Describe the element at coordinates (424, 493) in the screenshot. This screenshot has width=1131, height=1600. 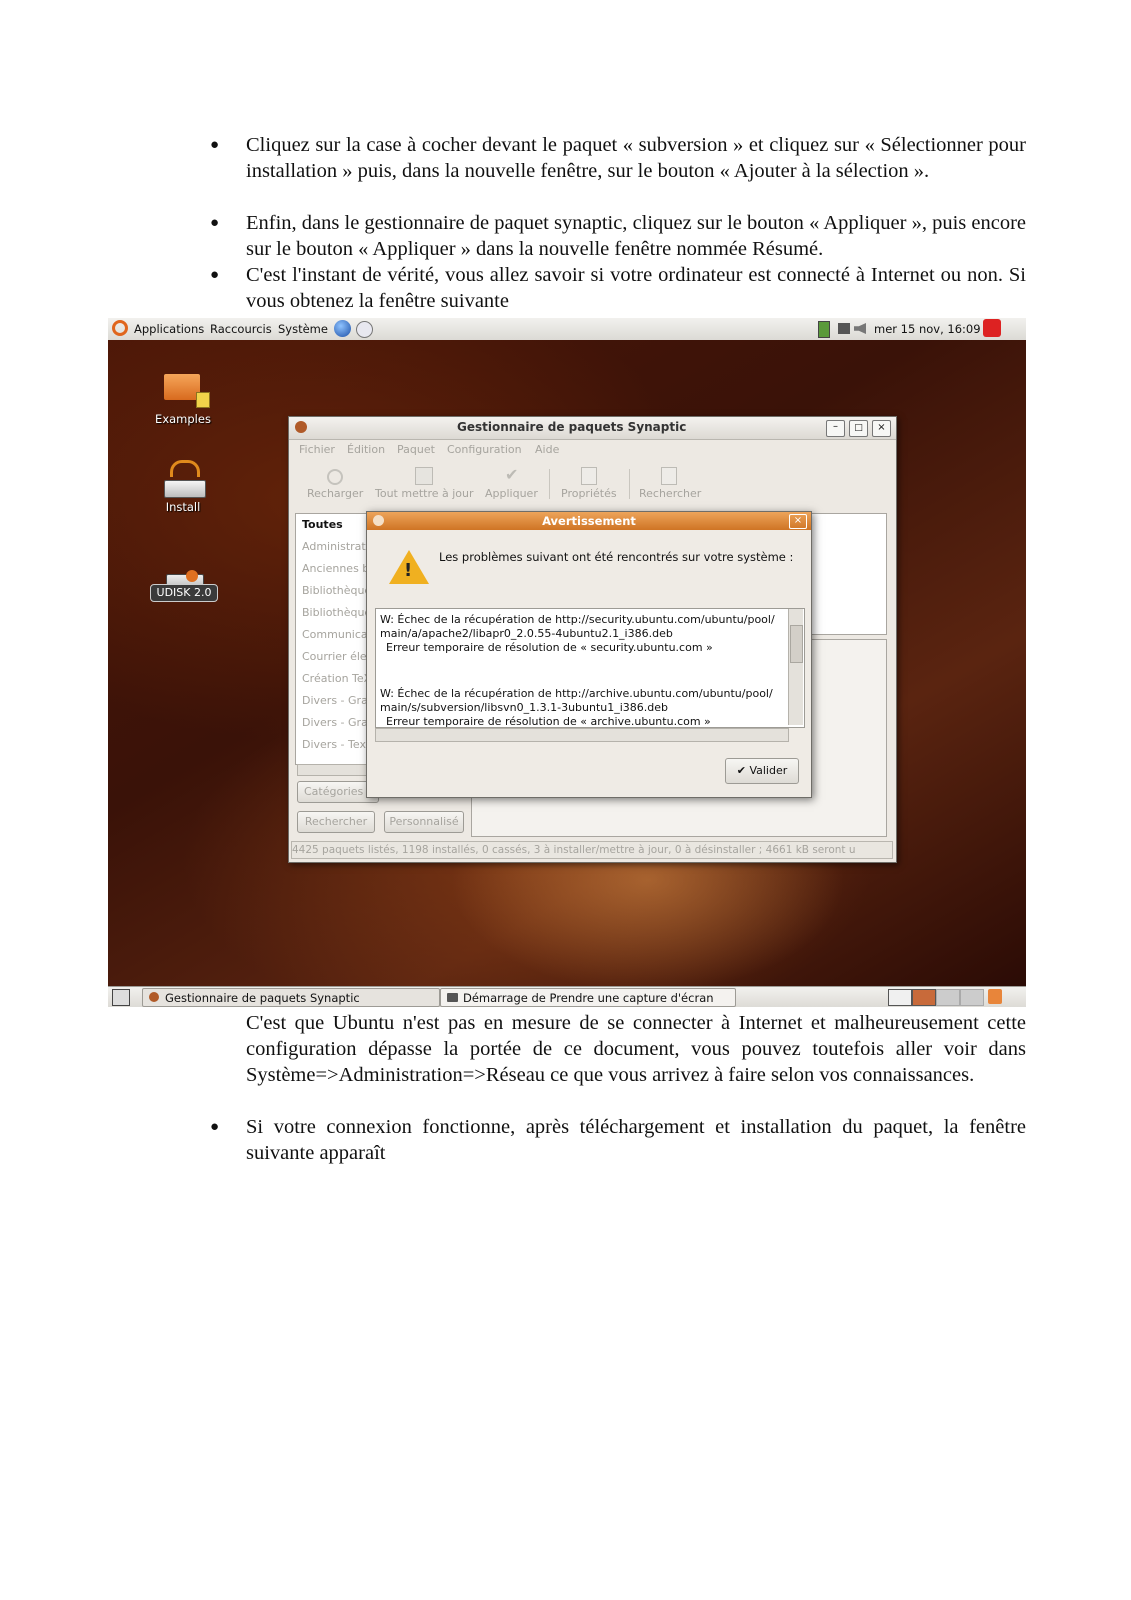
I see `toolbar-tout-mettre-a-jour: Tout mettre à jour` at that location.